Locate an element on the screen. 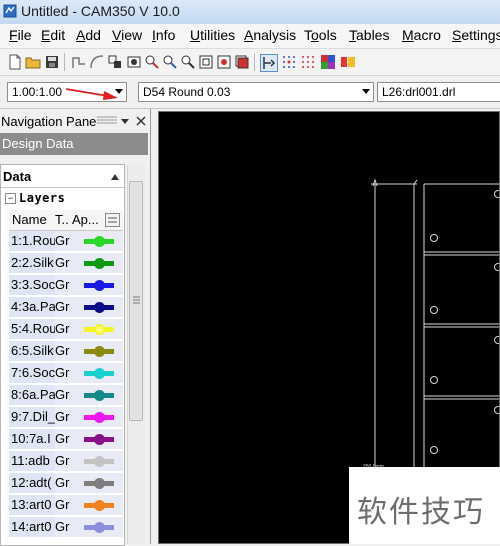 The image size is (500, 546). layers-collapse-icon: − is located at coordinates (10, 198).